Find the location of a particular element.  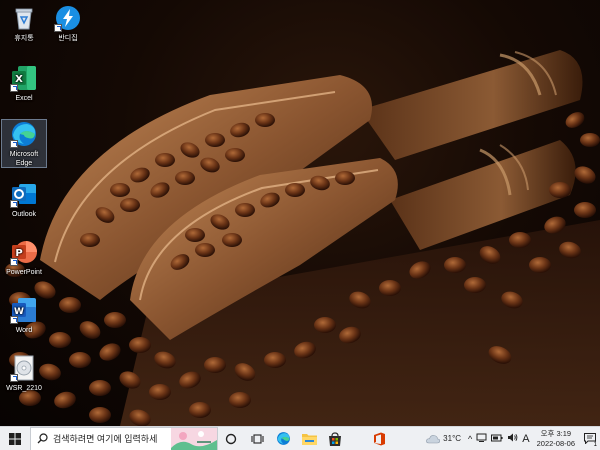

start-button is located at coordinates (15, 438).